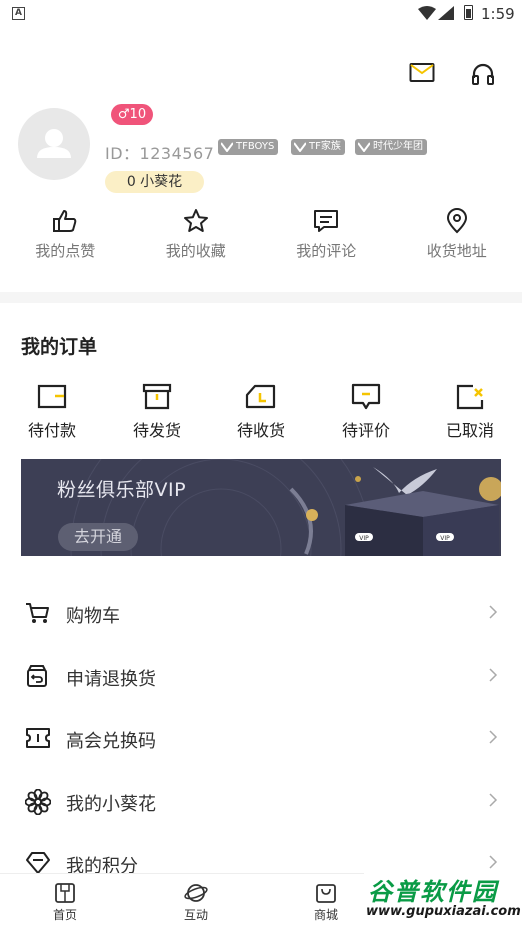 This screenshot has width=522, height=926. Describe the element at coordinates (18, 13) in the screenshot. I see `notification-a-icon: A` at that location.